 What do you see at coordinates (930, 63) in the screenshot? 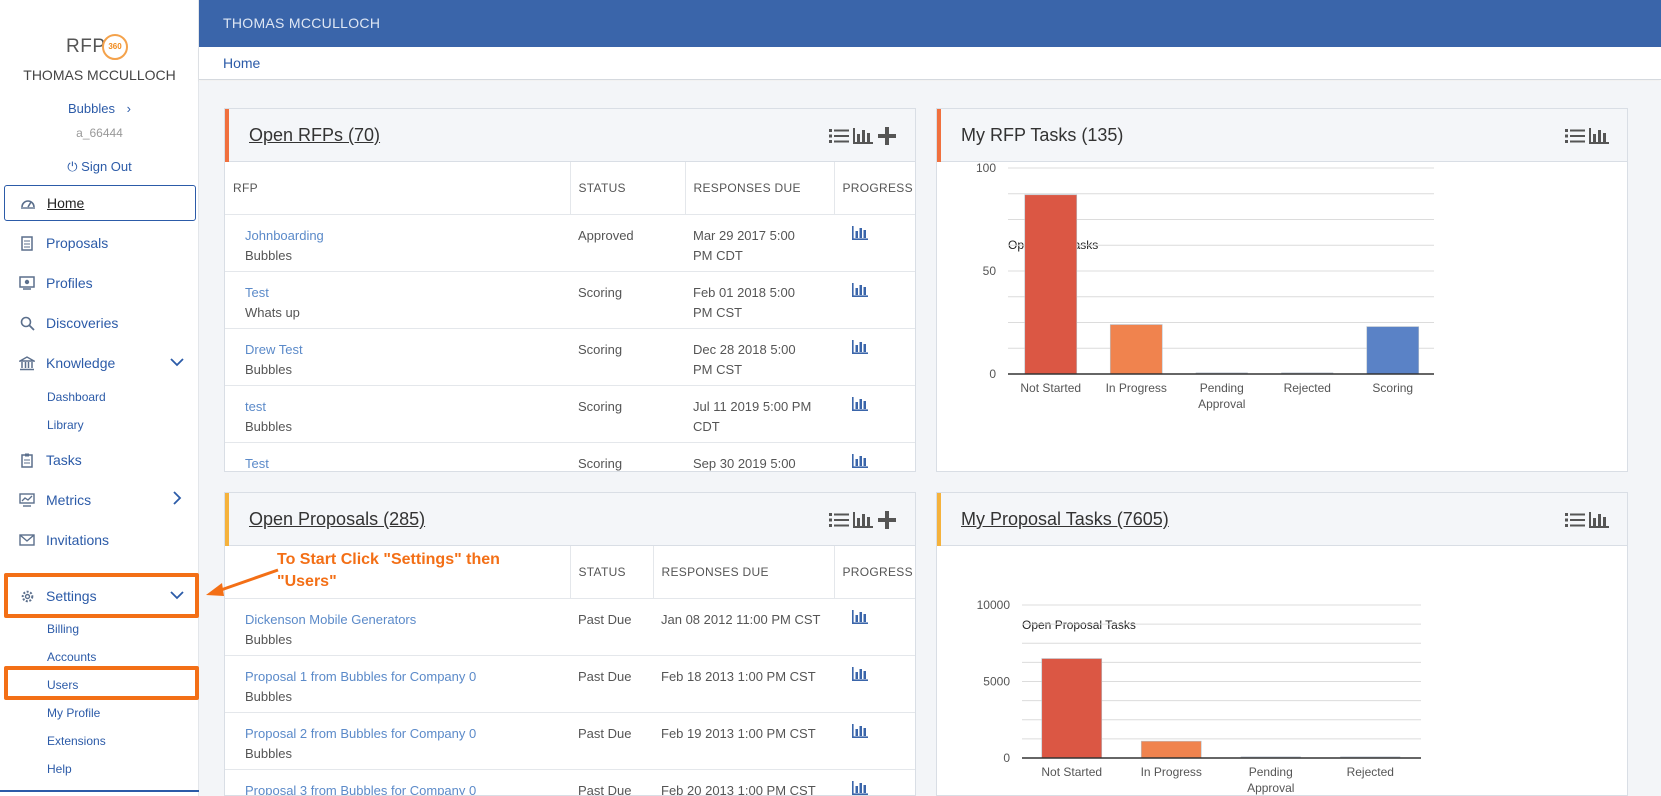
I see `breadcrumb: Home` at bounding box center [930, 63].